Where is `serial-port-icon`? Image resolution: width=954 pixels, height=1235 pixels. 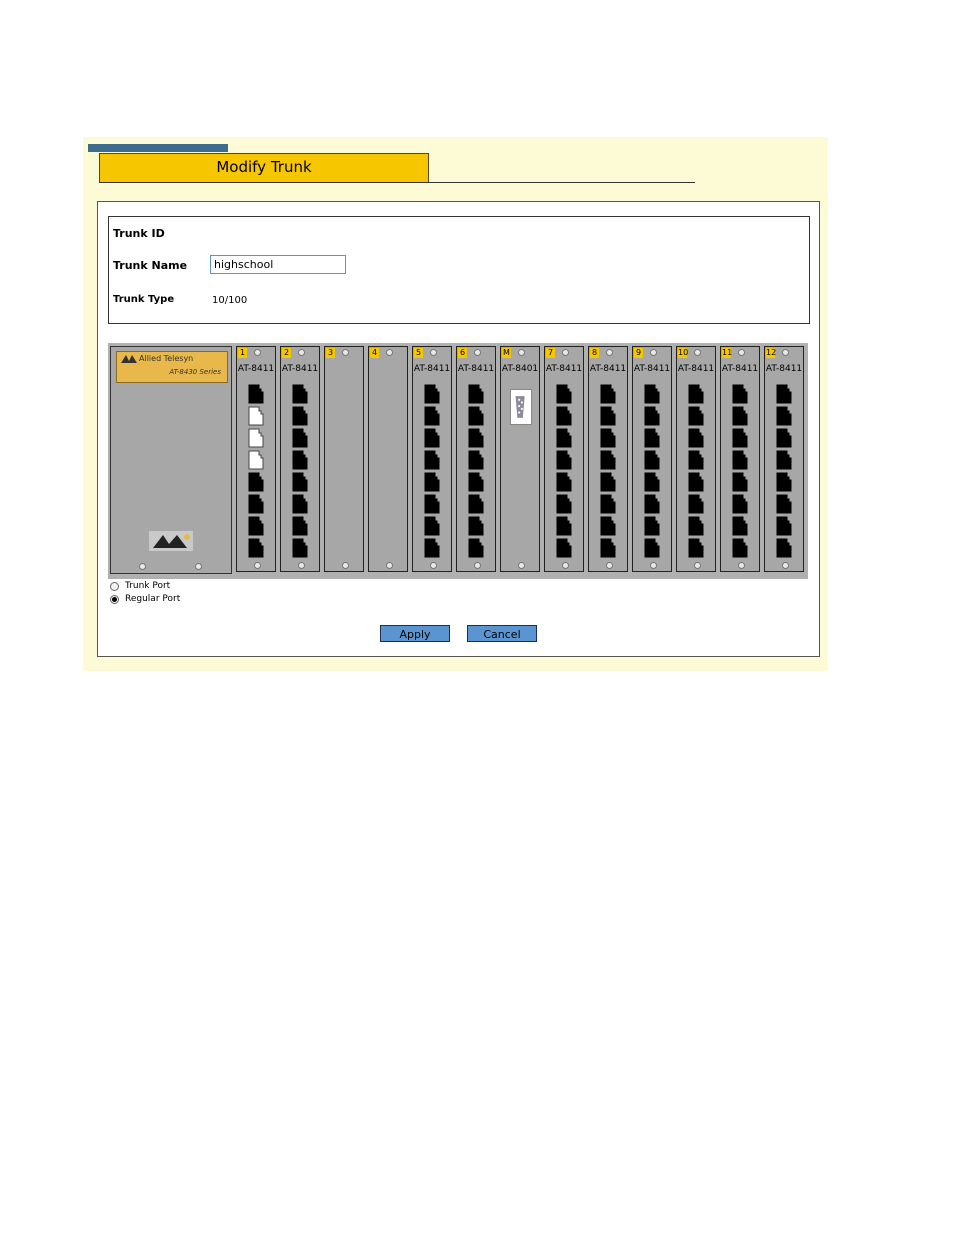 serial-port-icon is located at coordinates (521, 407).